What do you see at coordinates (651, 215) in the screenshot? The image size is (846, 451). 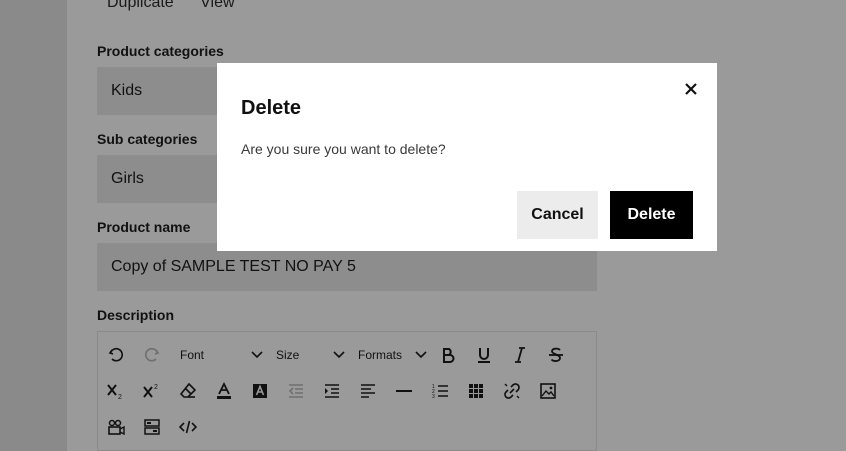 I see `delete-button: Delete` at bounding box center [651, 215].